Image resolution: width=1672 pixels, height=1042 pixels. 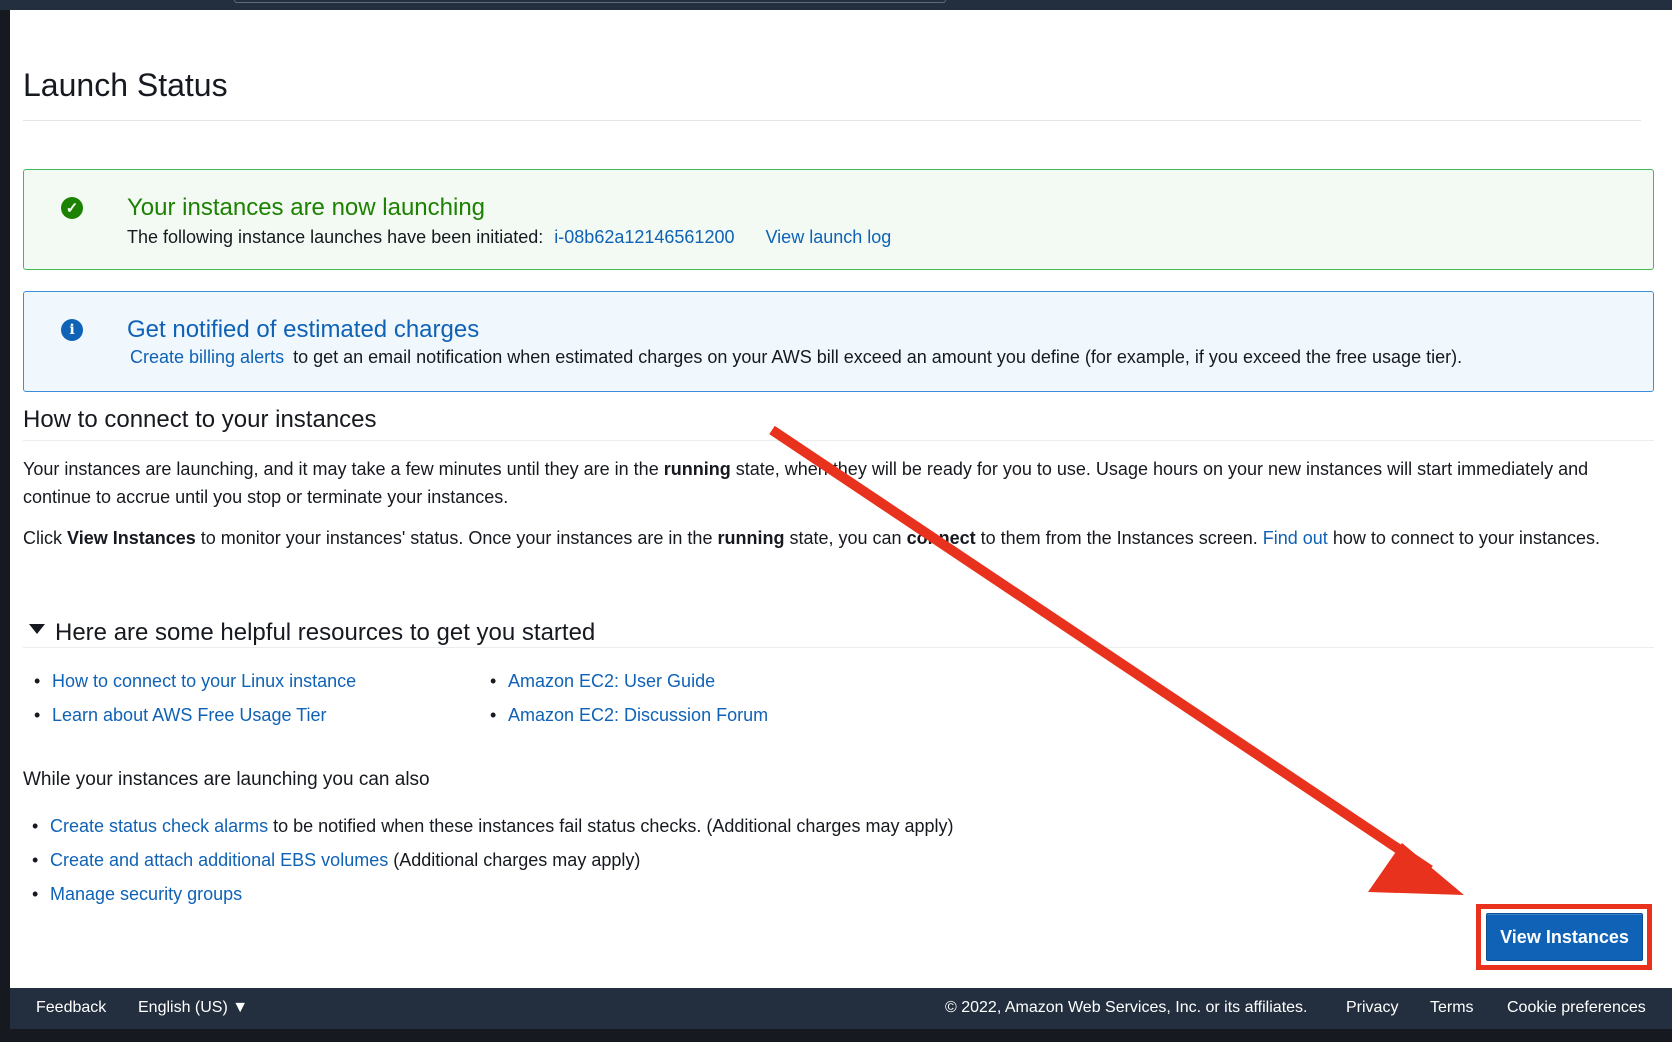 I want to click on create-billing-alerts-link: Create billing alerts, so click(x=207, y=357).